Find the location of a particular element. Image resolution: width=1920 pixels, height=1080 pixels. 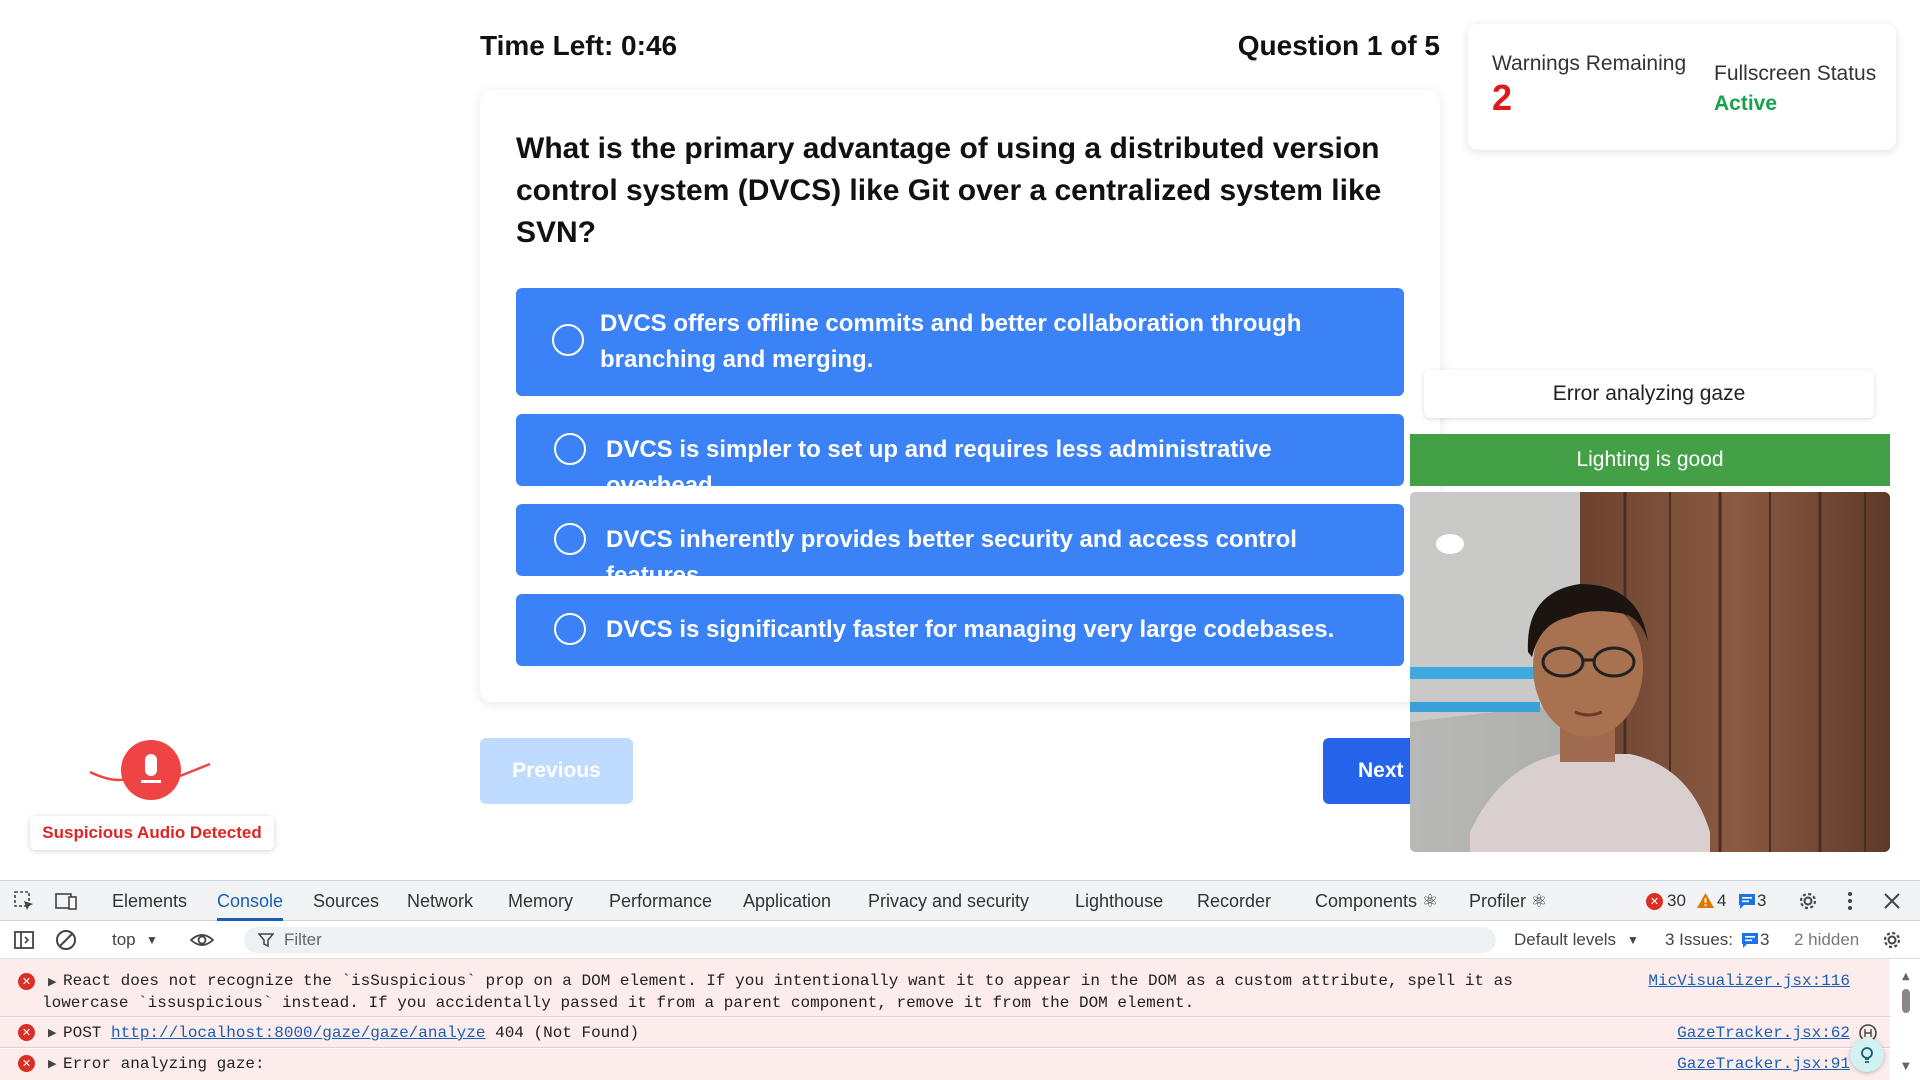

scroll-down-icon: ▼ is located at coordinates (1906, 1066).